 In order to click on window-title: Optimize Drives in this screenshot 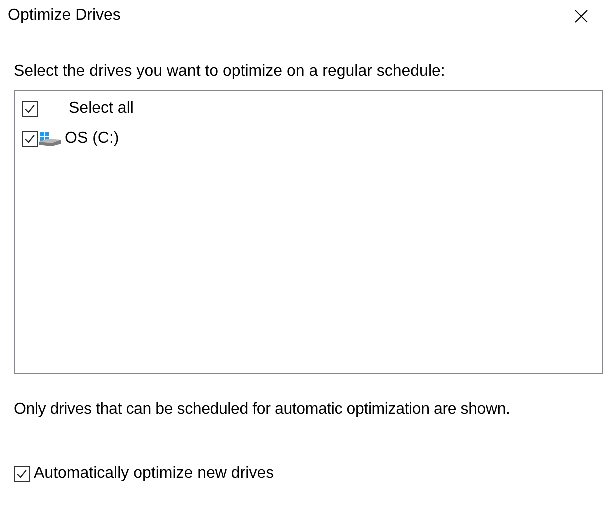, I will do `click(64, 16)`.